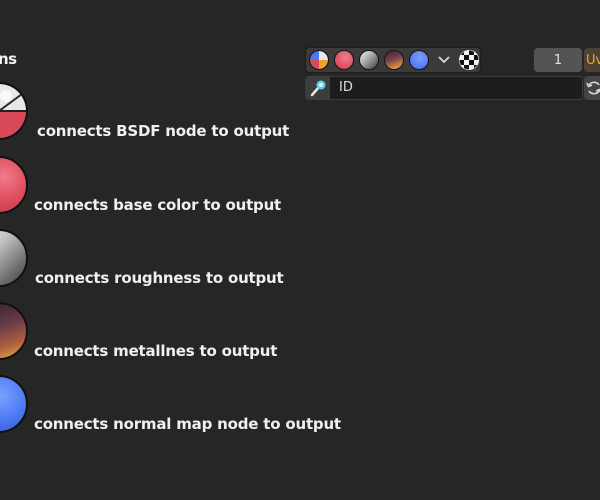  What do you see at coordinates (170, 257) in the screenshot?
I see `list-item: connects roughness to output` at bounding box center [170, 257].